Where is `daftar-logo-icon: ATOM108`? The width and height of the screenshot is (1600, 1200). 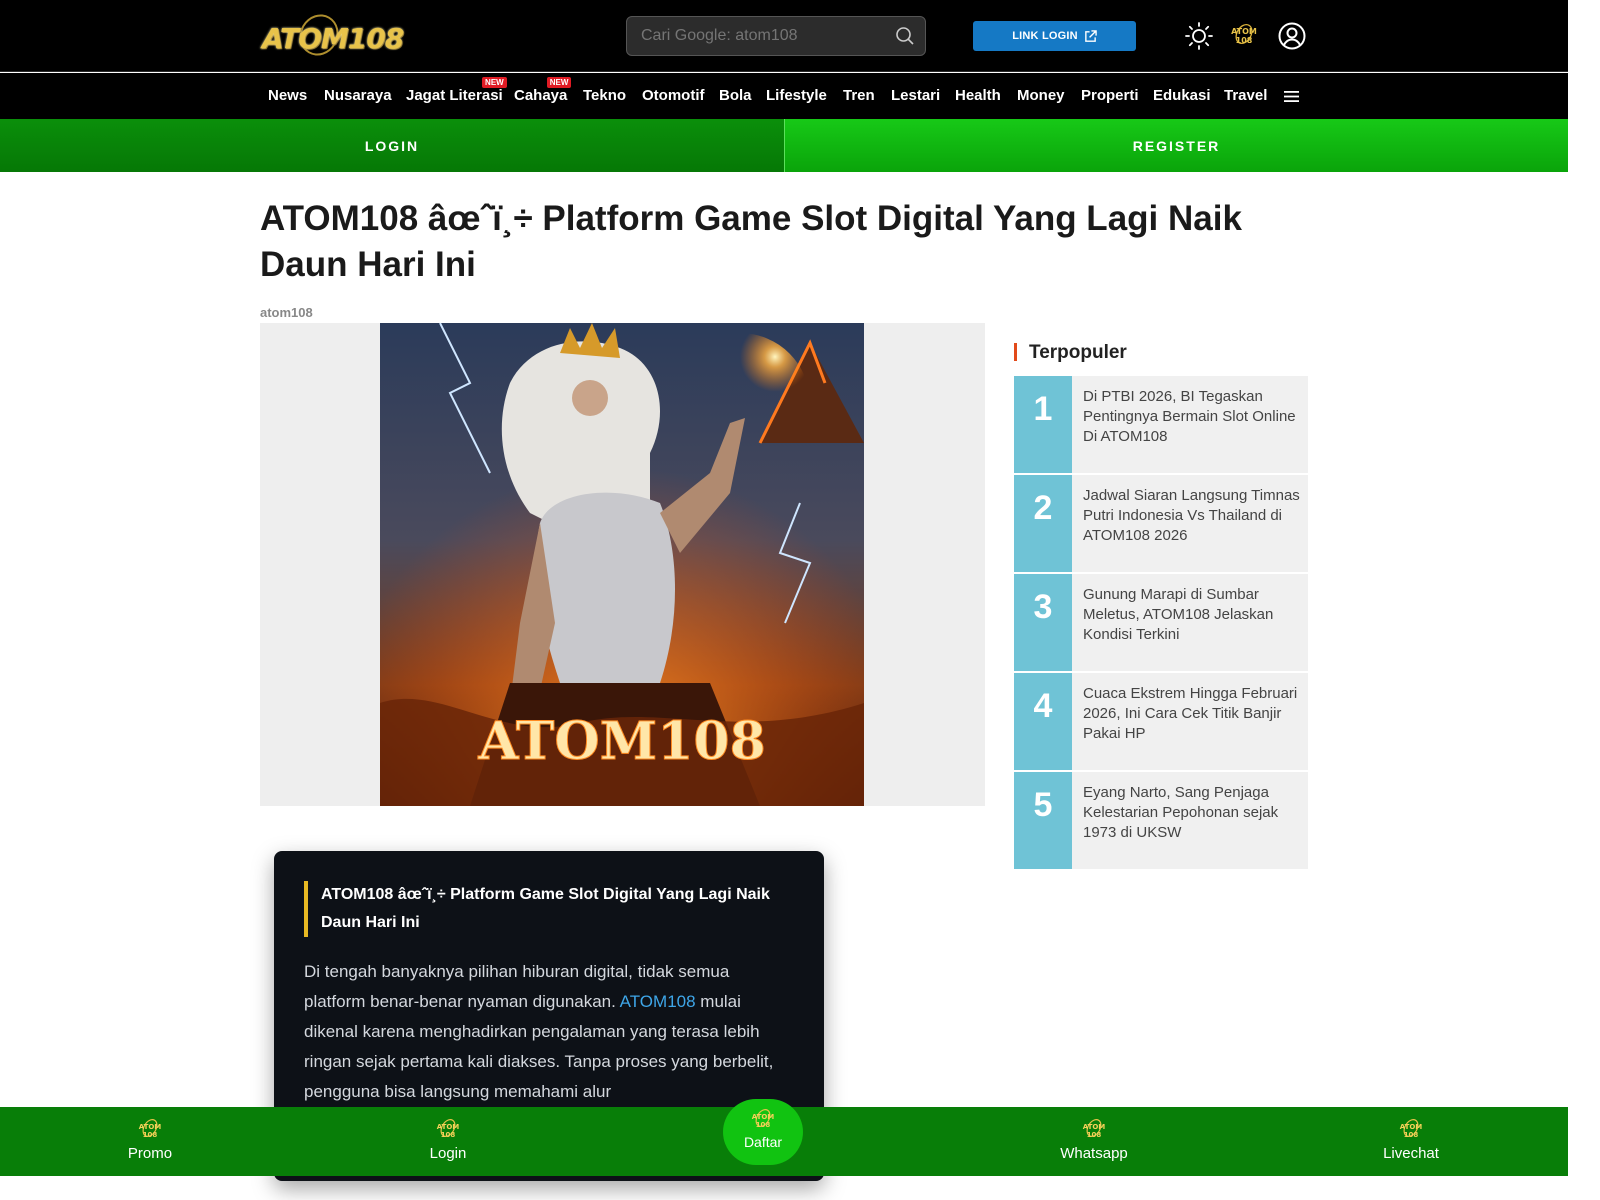
daftar-logo-icon: ATOM108 is located at coordinates (763, 1119).